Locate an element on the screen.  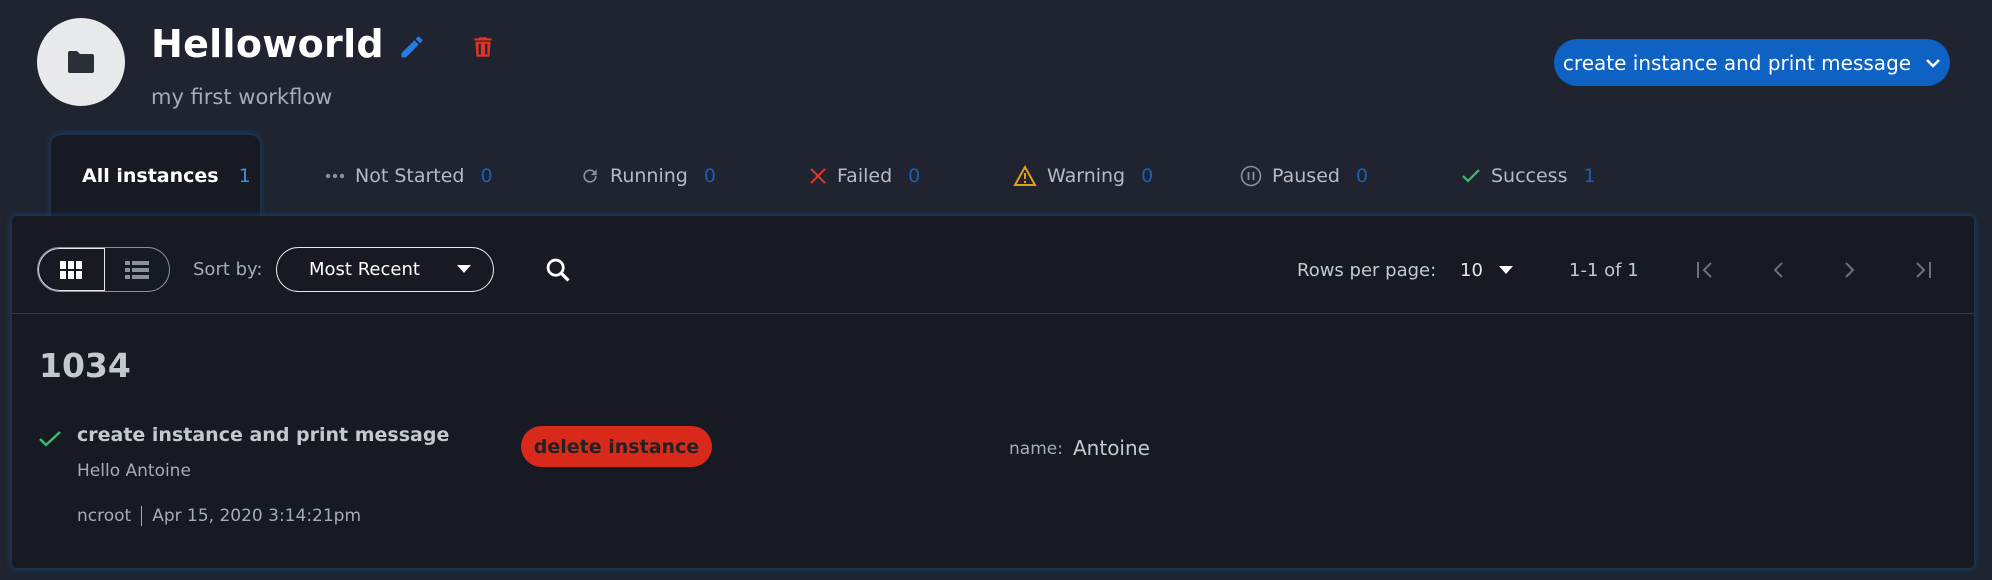
list-icon is located at coordinates (136, 269).